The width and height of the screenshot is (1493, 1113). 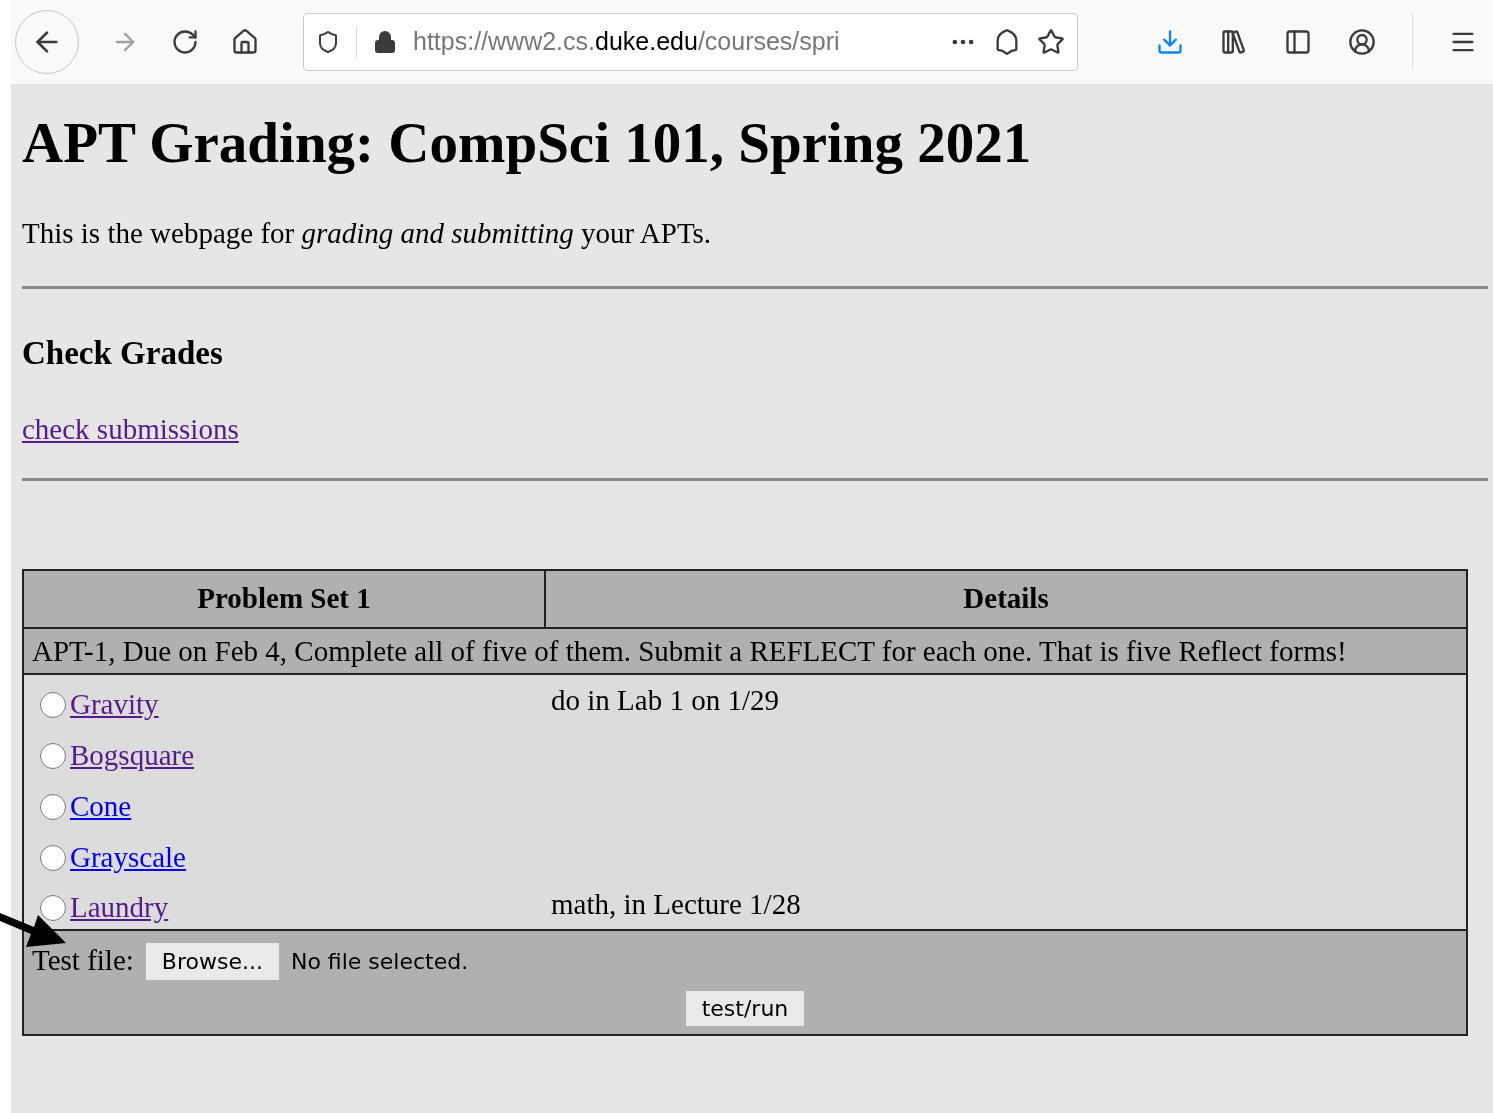 What do you see at coordinates (385, 42) in the screenshot?
I see `lock-icon` at bounding box center [385, 42].